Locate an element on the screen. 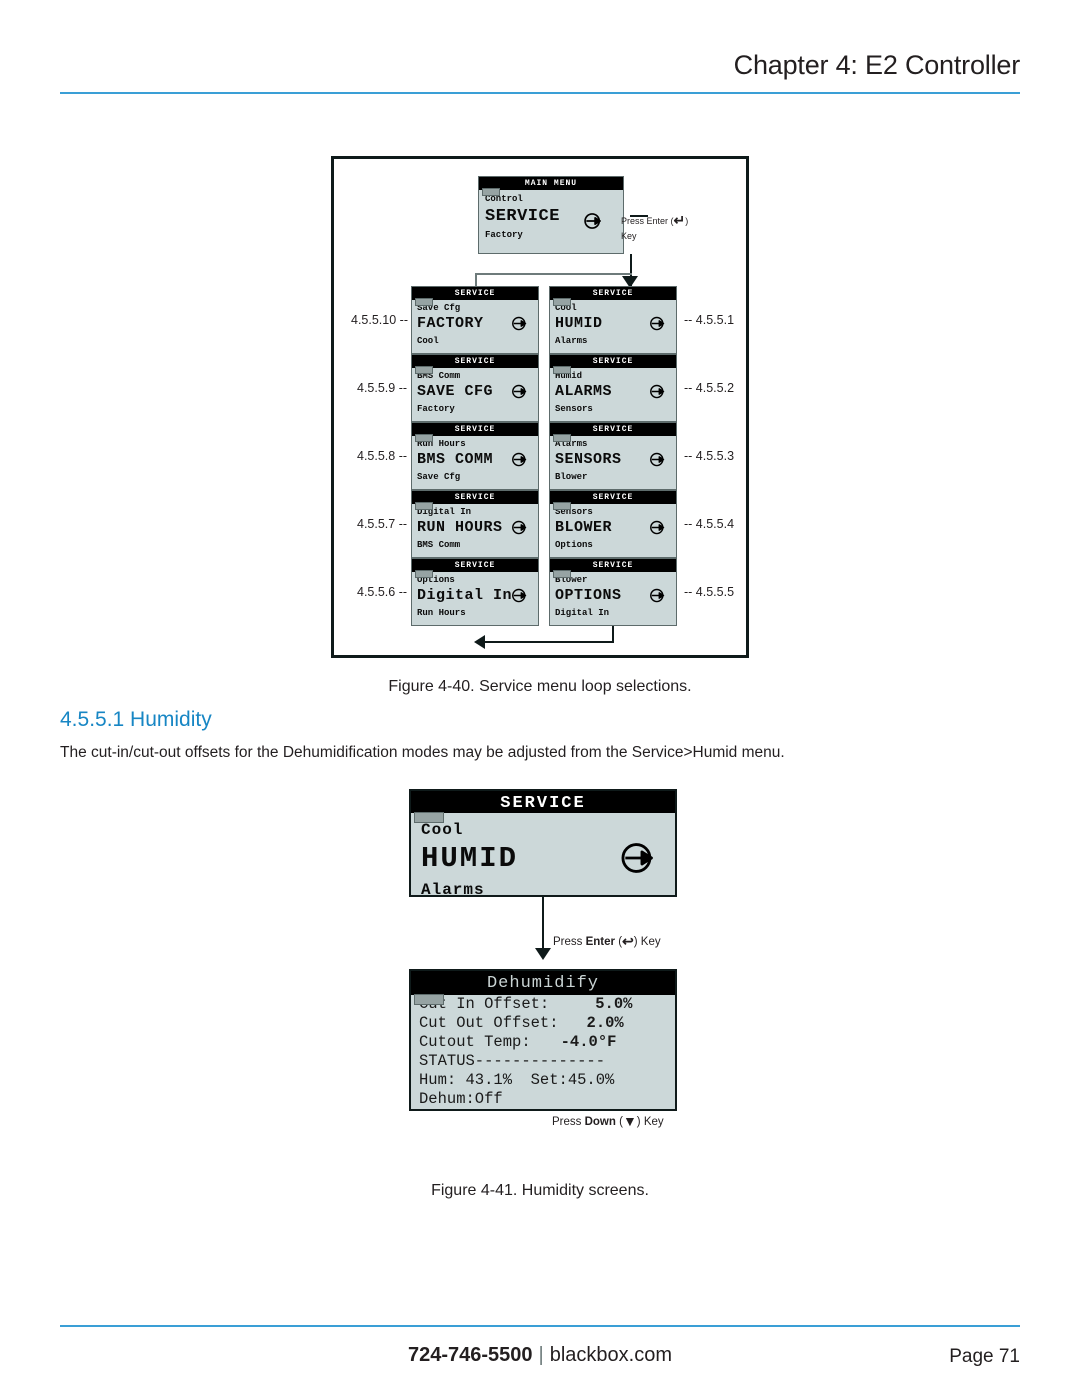 Image resolution: width=1080 pixels, height=1397 pixels. lcd-panel-alarms: SERVICE Humid ALARMS Sensors is located at coordinates (613, 388).